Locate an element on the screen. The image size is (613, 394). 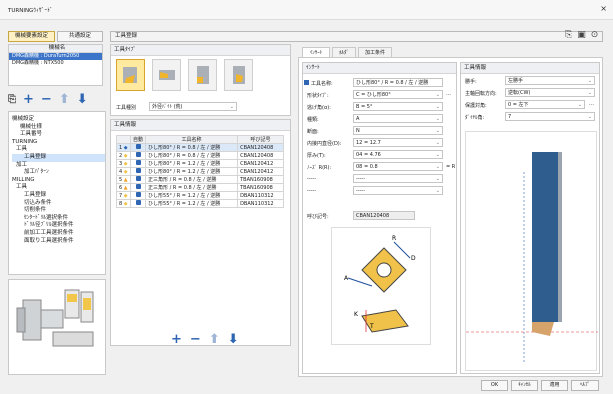
boring-tool-icon is located at coordinates (238, 75).